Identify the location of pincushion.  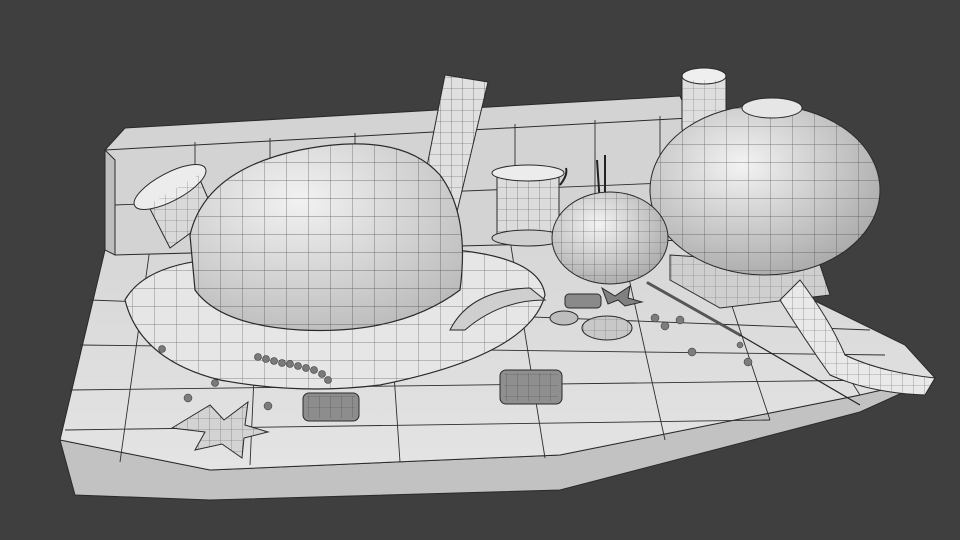
(610, 238).